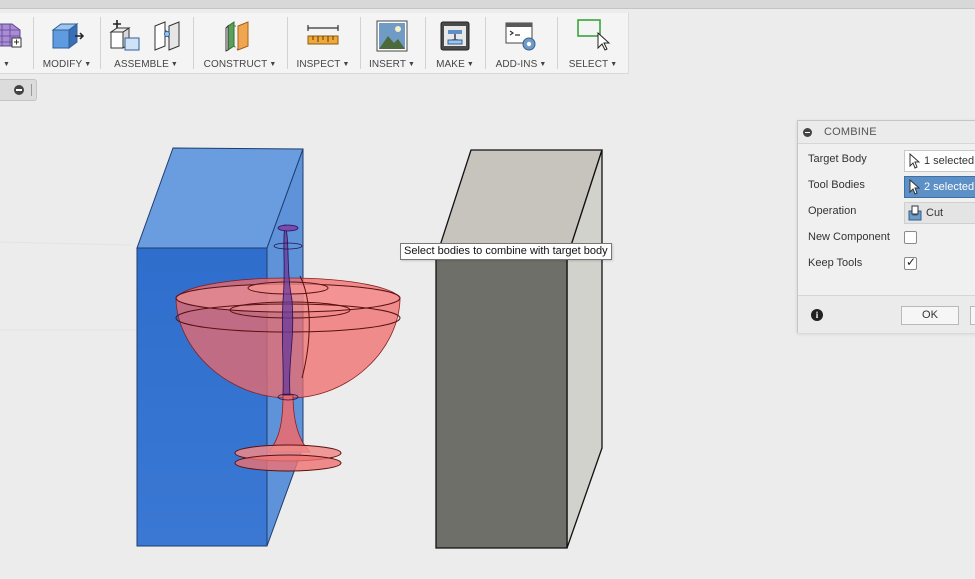 This screenshot has width=975, height=579. I want to click on red-spindle-cap, so click(288, 228).